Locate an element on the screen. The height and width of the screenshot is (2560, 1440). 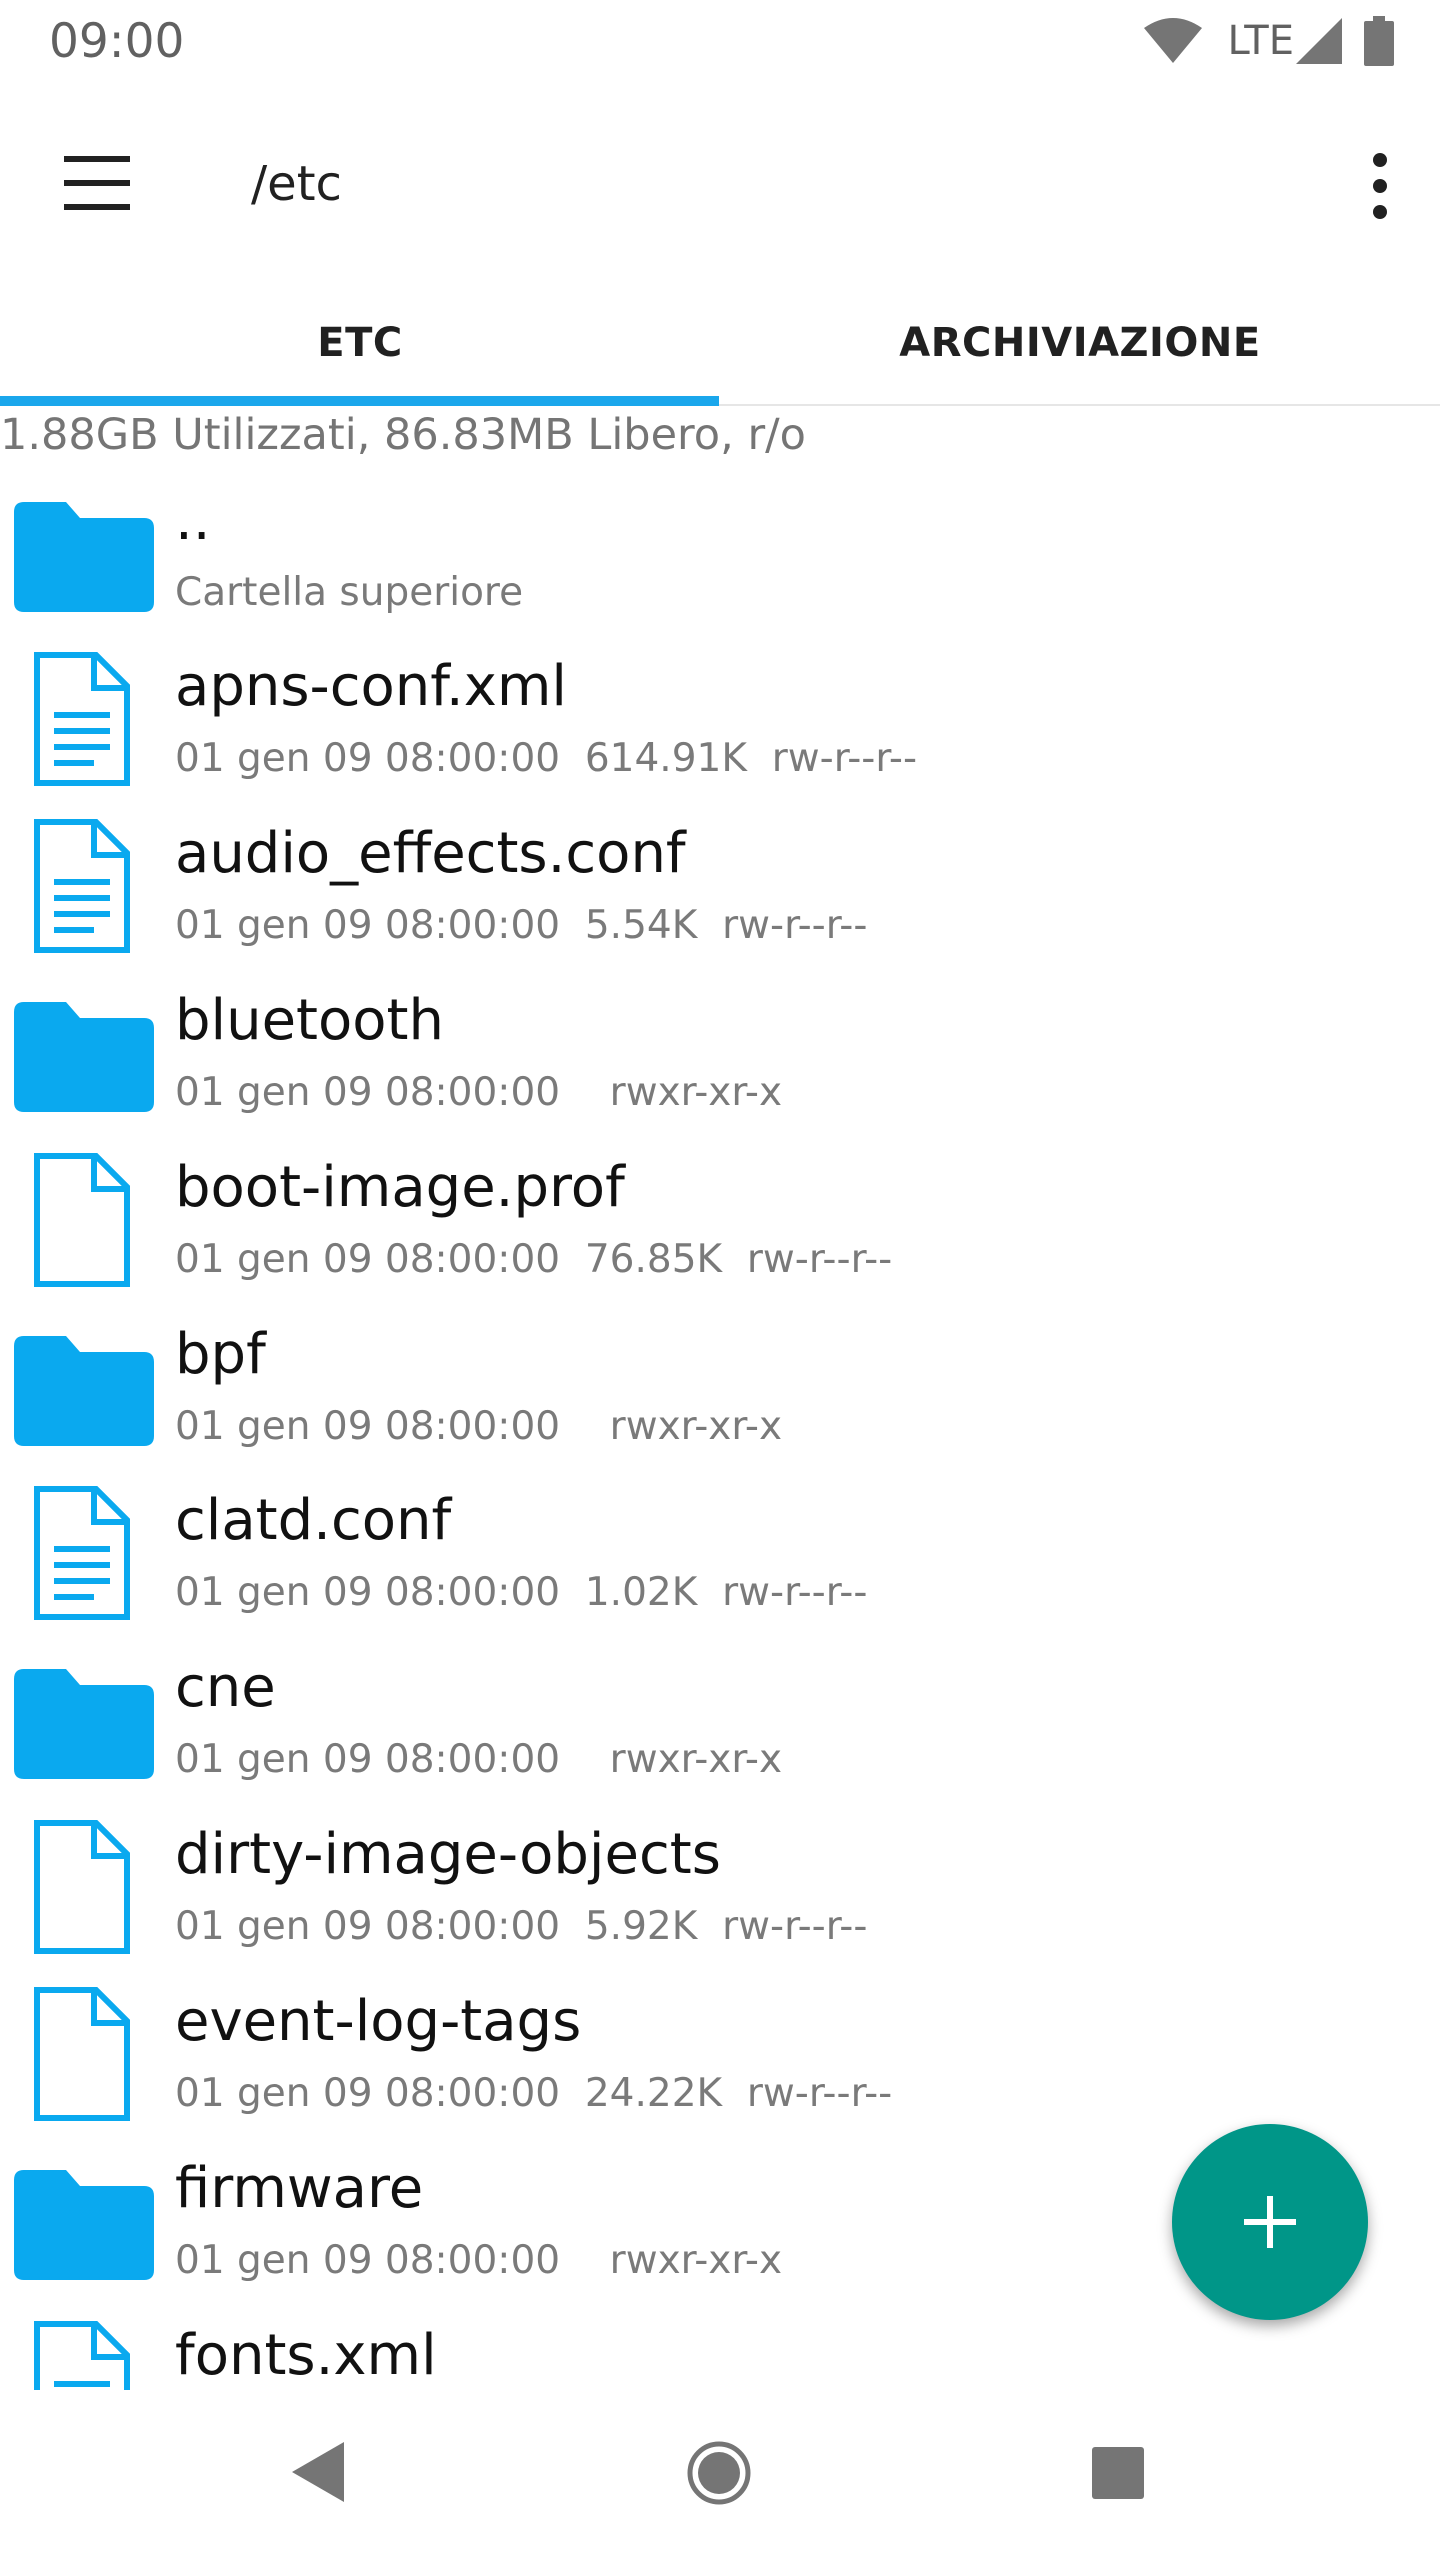
file-name: cne is located at coordinates (225, 1687).